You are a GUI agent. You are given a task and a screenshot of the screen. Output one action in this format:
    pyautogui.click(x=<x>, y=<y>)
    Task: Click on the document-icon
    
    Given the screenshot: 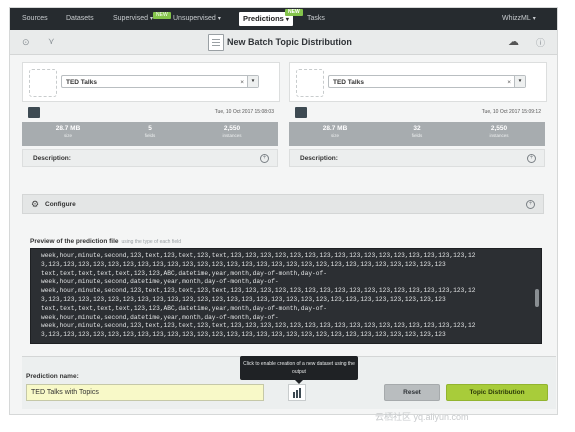 What is the action you would take?
    pyautogui.click(x=216, y=42)
    